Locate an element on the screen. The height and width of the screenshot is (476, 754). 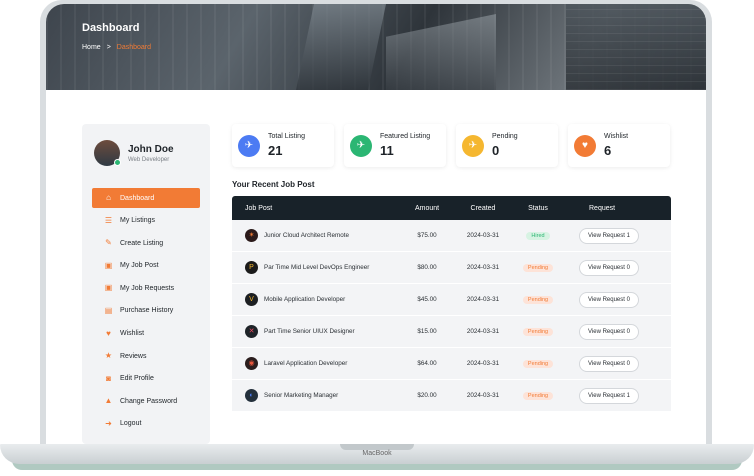
sidebar-item-label: My Listings is located at coordinates (138, 221).